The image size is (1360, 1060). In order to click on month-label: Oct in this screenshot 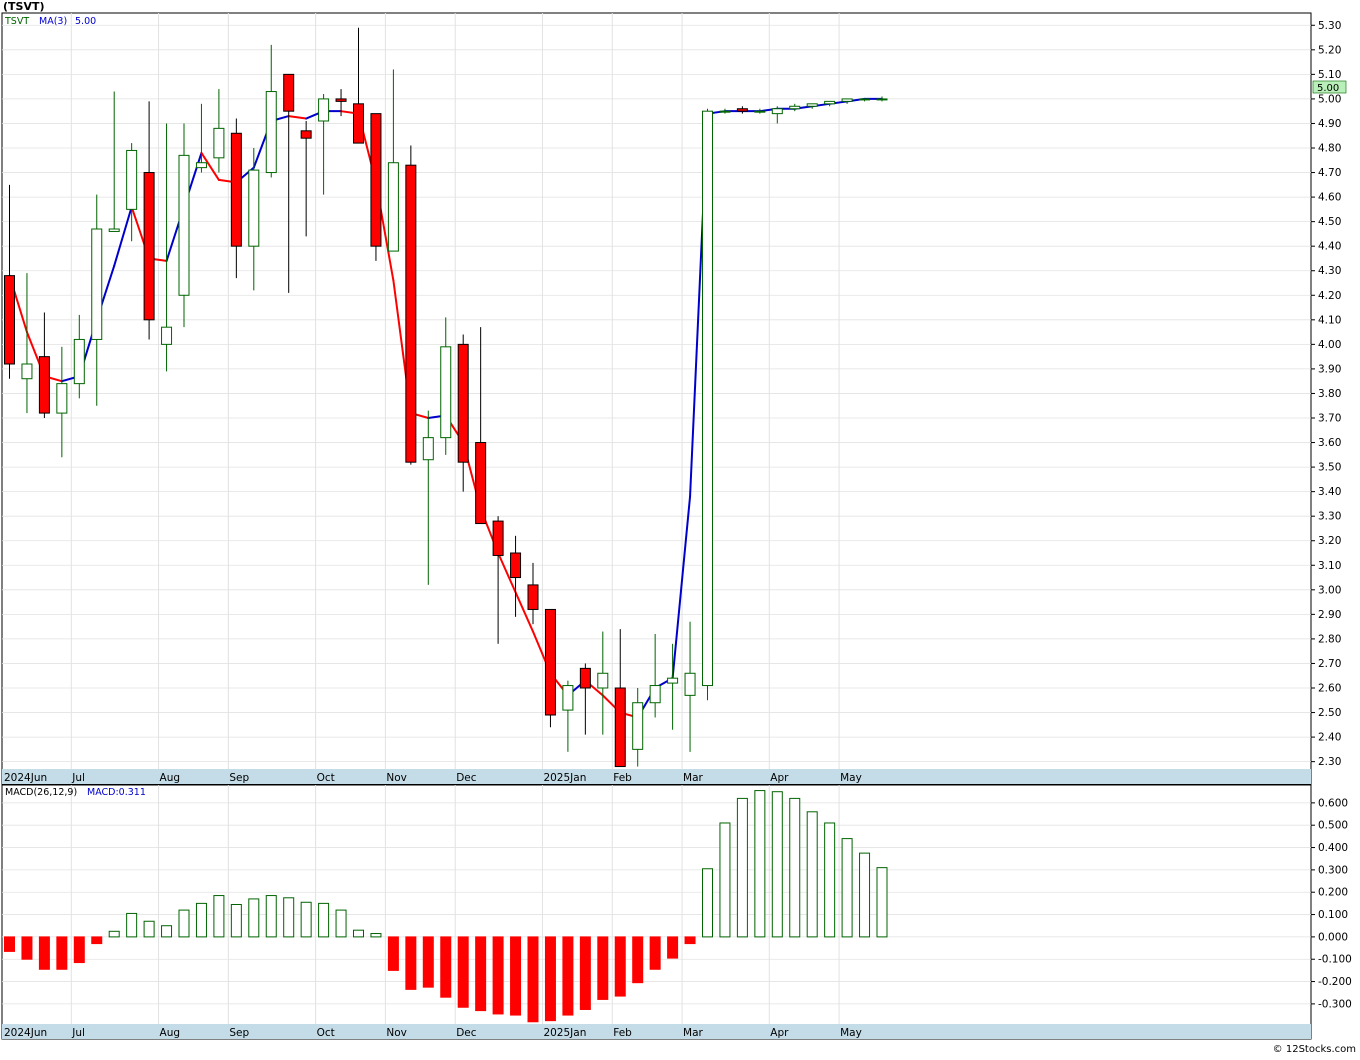, I will do `click(326, 1033)`.